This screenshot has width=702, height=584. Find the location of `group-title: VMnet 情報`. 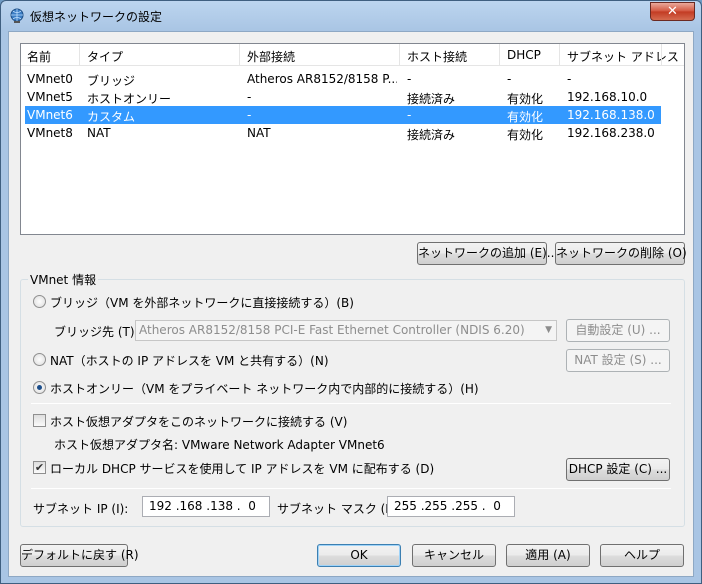

group-title: VMnet 情報 is located at coordinates (63, 279).